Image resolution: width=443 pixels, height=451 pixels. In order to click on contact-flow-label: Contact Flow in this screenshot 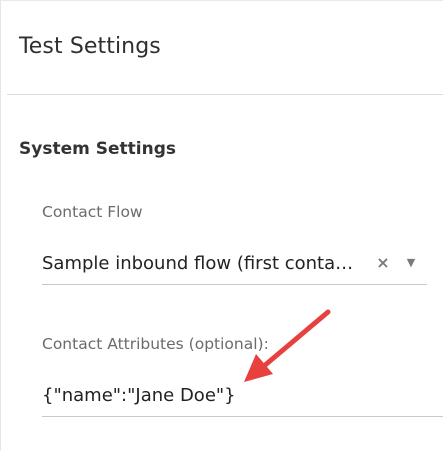, I will do `click(92, 212)`.